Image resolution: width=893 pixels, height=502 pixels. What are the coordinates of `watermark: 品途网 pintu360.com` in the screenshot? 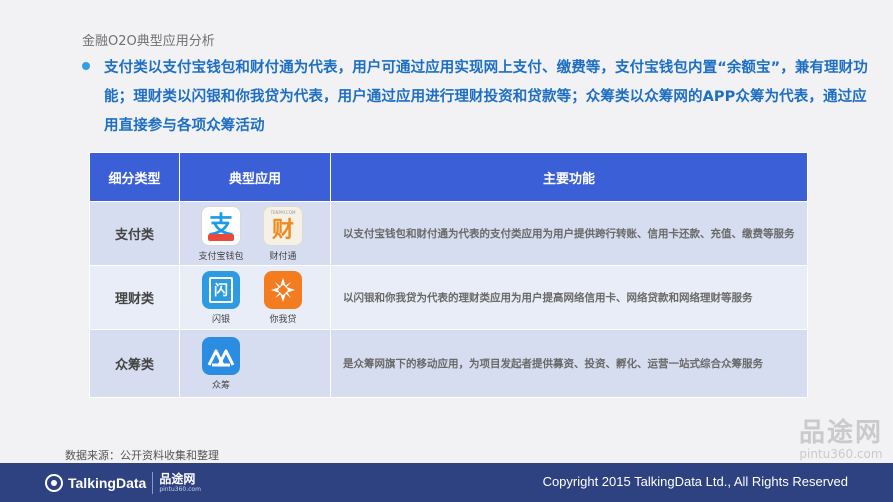 It's located at (841, 440).